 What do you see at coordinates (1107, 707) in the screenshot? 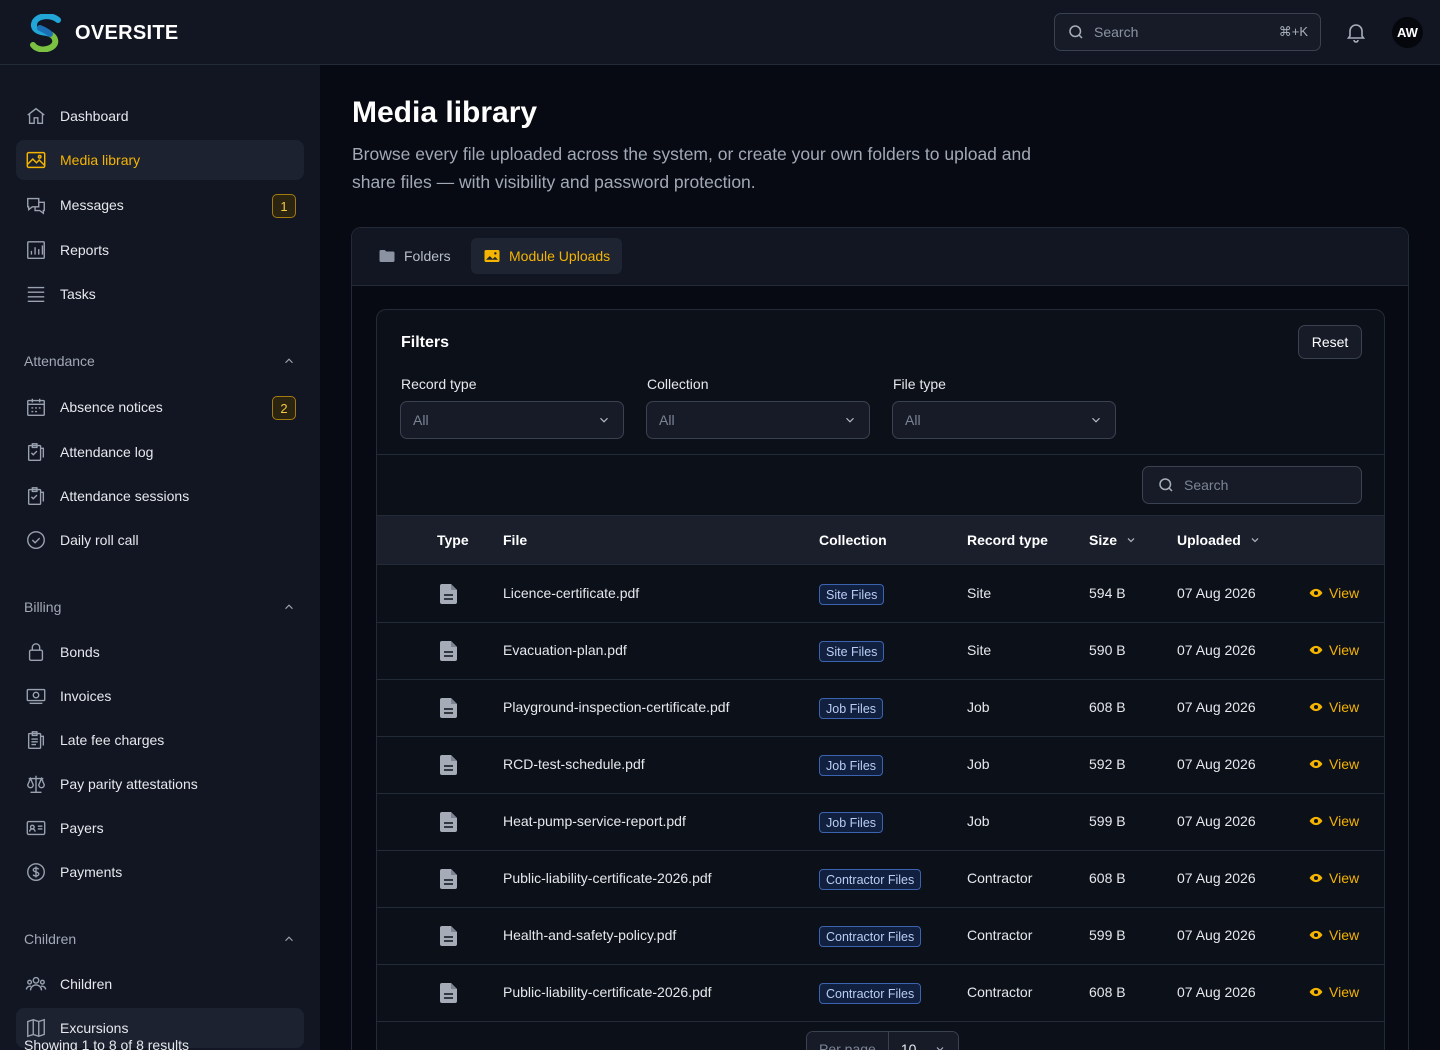
I see `size-cell: 608 B` at bounding box center [1107, 707].